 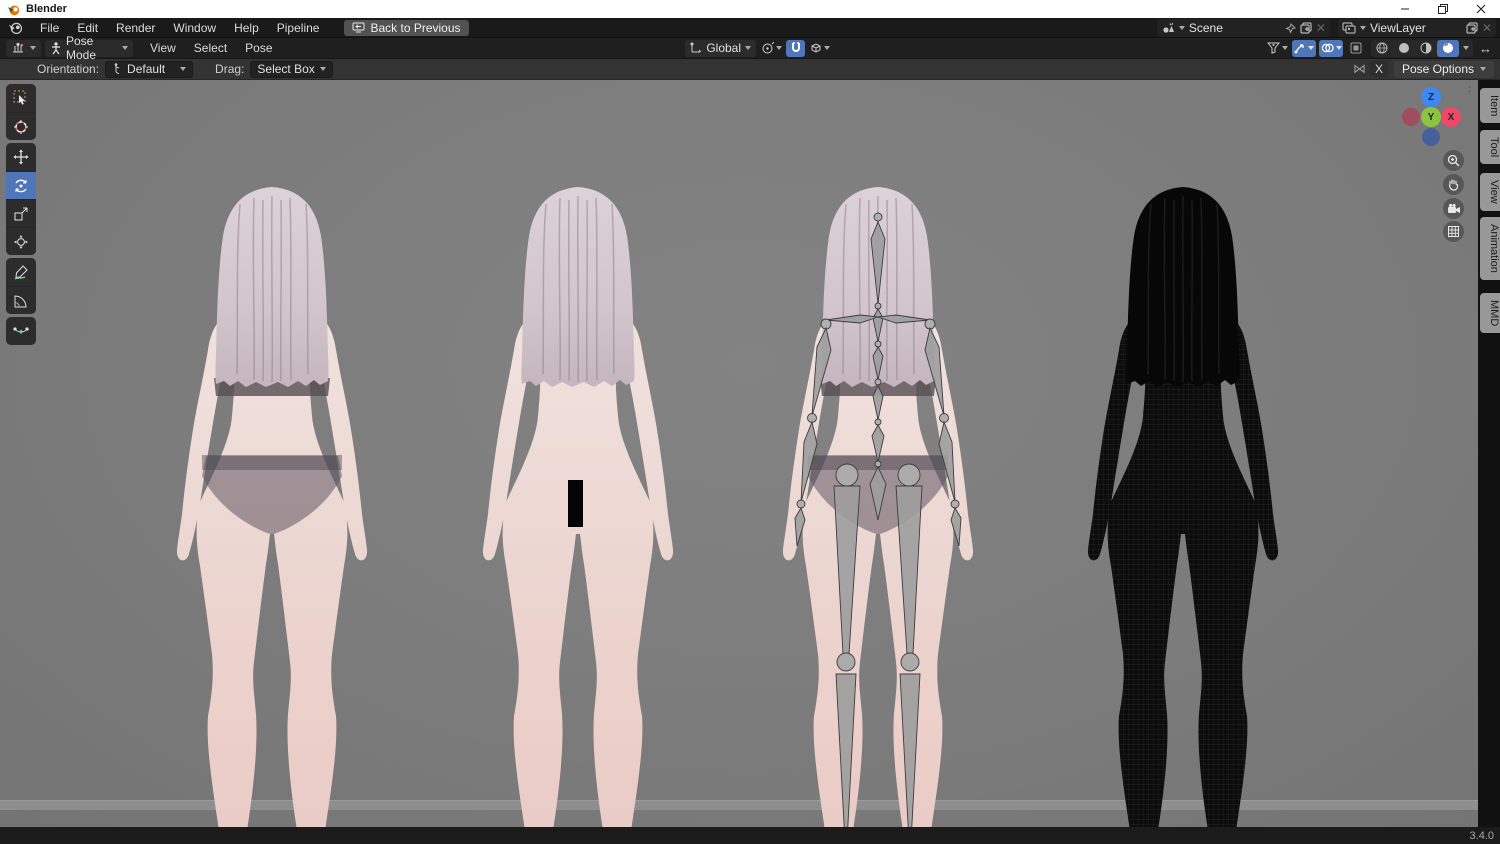 I want to click on menu-window: Window, so click(x=194, y=28).